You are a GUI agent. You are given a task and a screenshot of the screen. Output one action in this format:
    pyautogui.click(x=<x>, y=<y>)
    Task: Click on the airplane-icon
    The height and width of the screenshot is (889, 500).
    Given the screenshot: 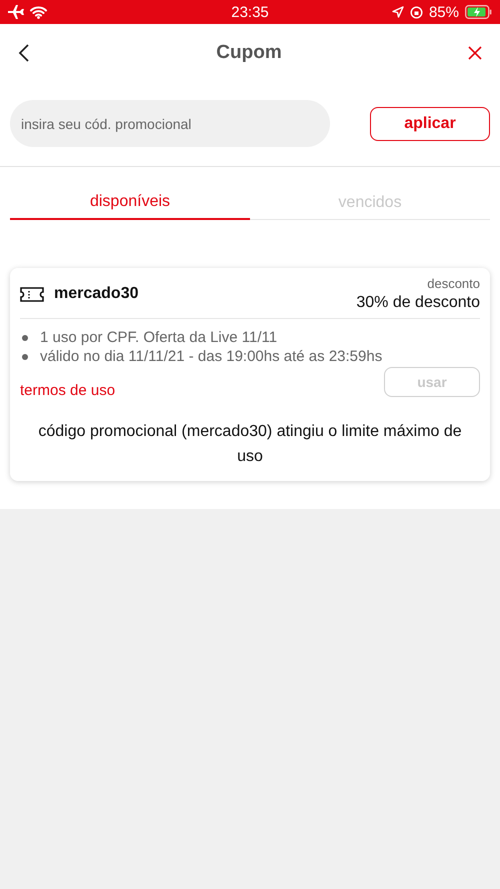 What is the action you would take?
    pyautogui.click(x=16, y=12)
    